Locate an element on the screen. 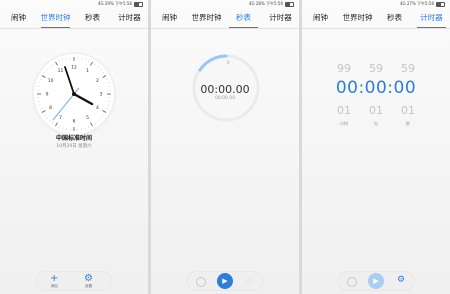 Image resolution: width=450 pixels, height=294 pixels. status-bar: 4G 29% 下午5:56 is located at coordinates (120, 4).